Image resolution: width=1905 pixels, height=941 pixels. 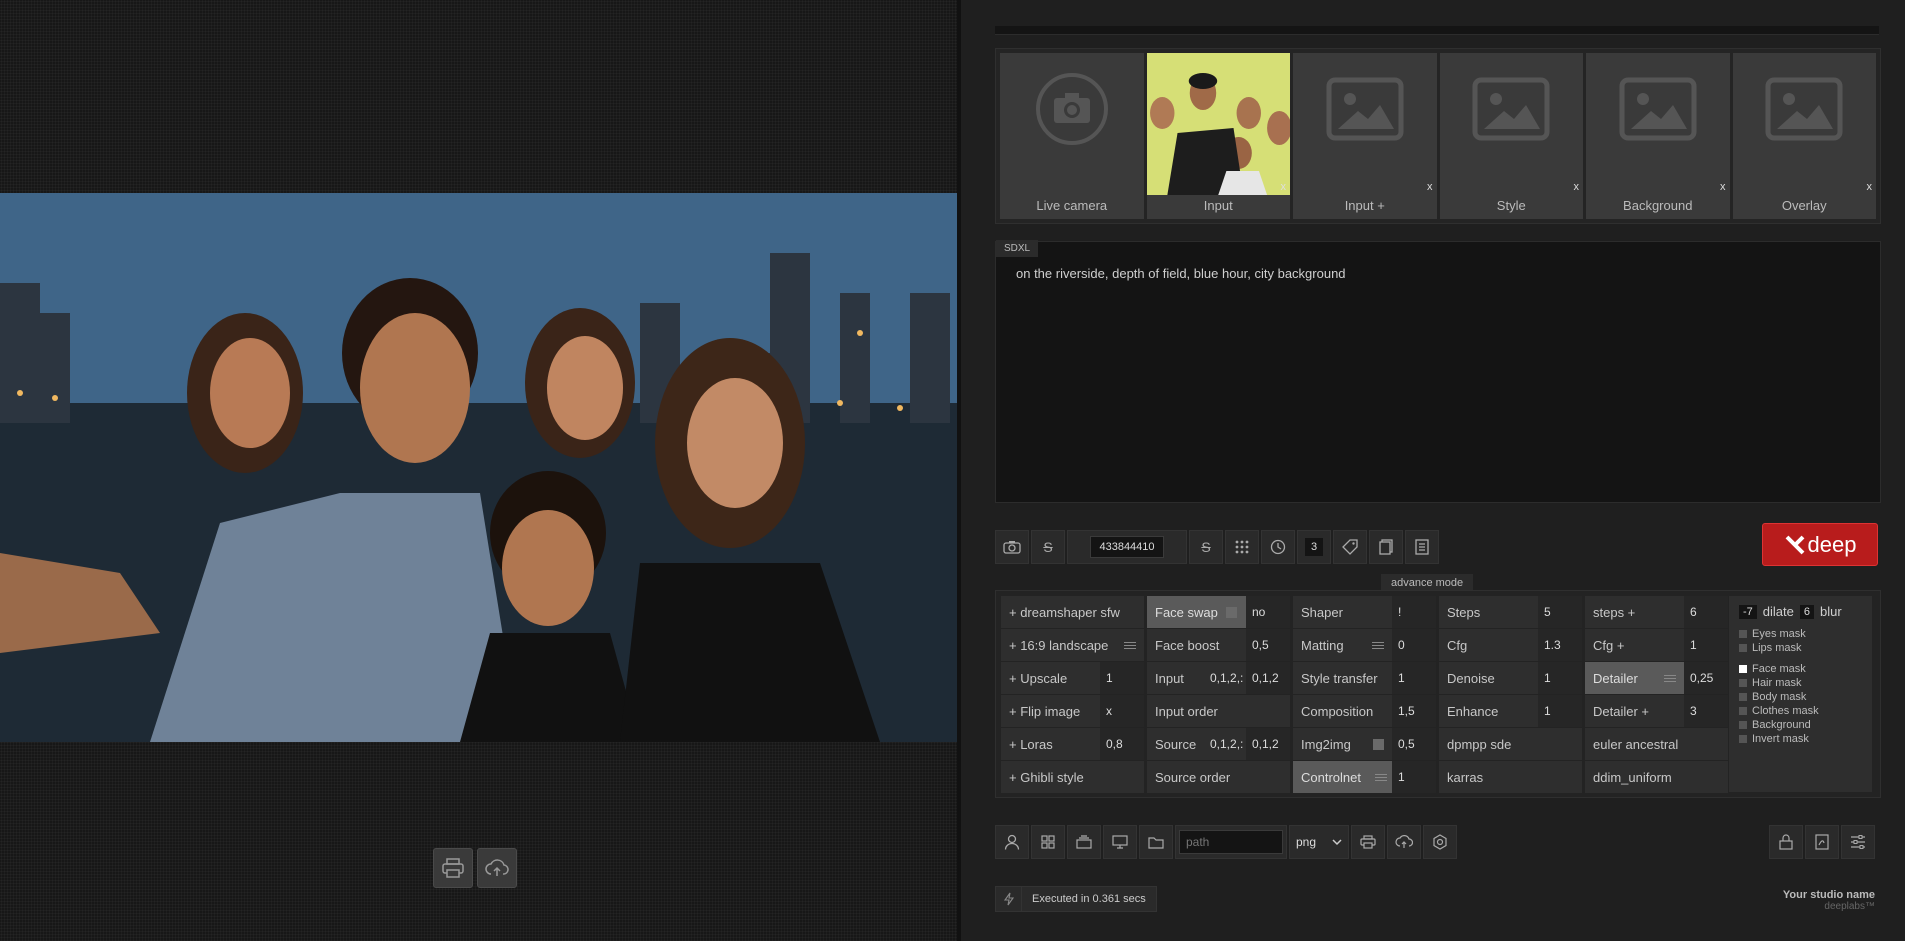 I want to click on remove-background-button: x, so click(x=1723, y=187).